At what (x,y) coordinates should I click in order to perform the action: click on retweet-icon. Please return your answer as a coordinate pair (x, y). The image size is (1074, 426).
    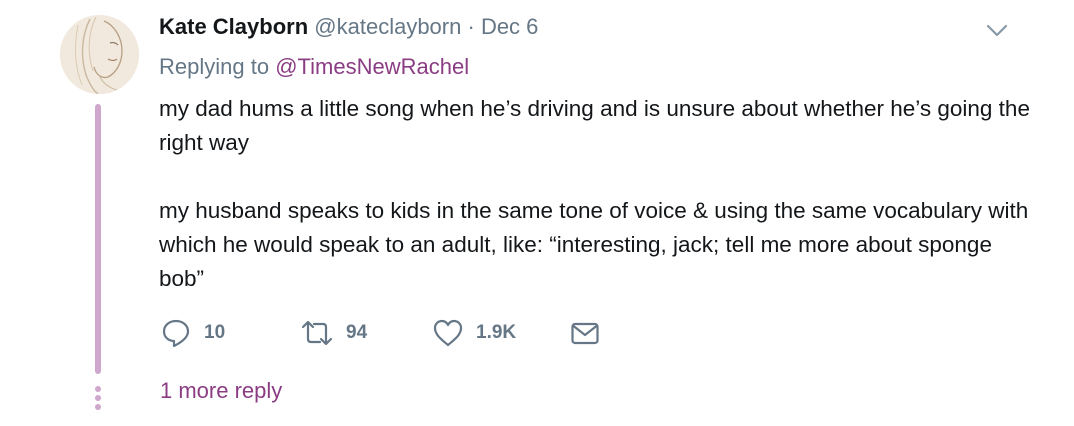
    Looking at the image, I should click on (317, 333).